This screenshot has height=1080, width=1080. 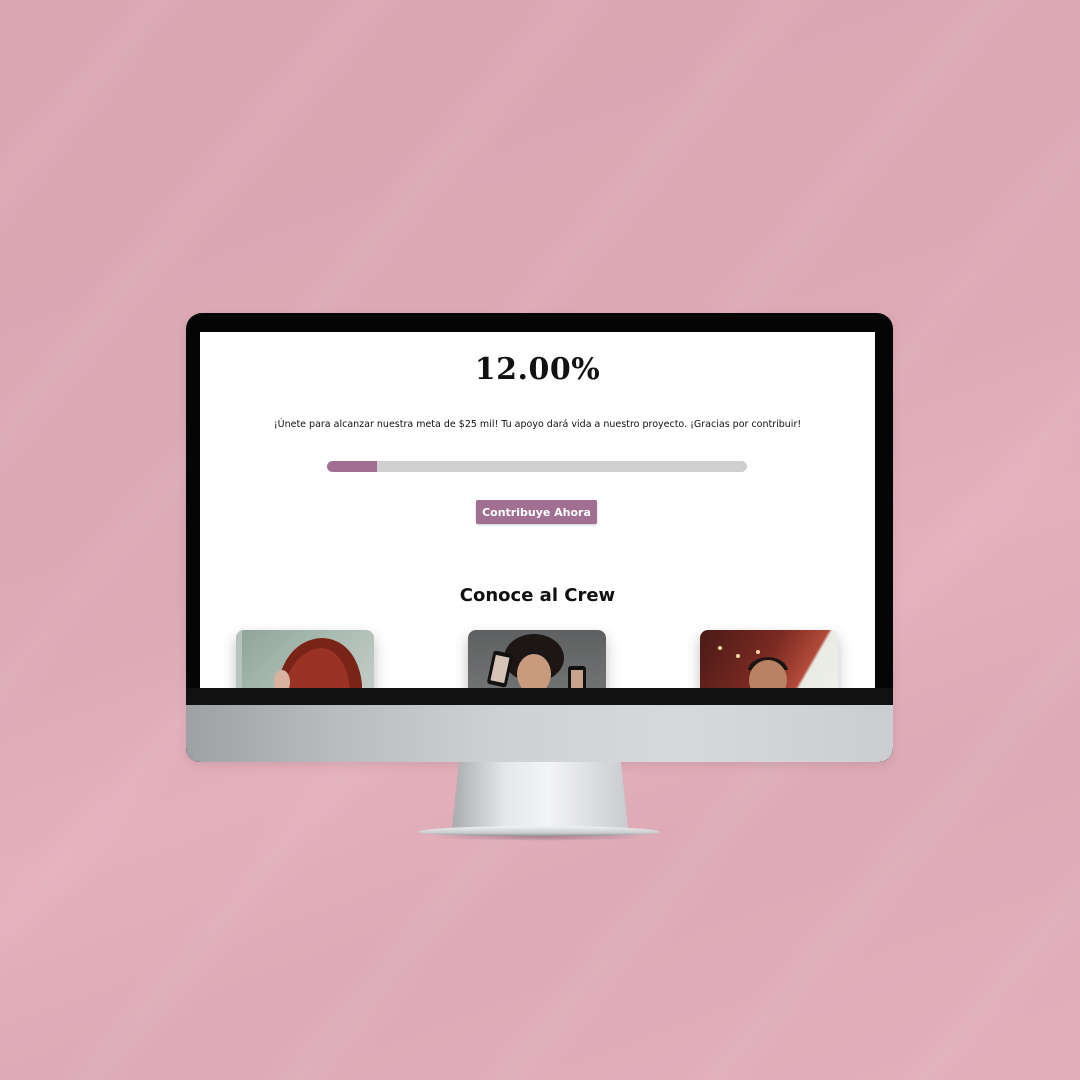 I want to click on contribute-button: Contribuye Ahora, so click(x=536, y=512).